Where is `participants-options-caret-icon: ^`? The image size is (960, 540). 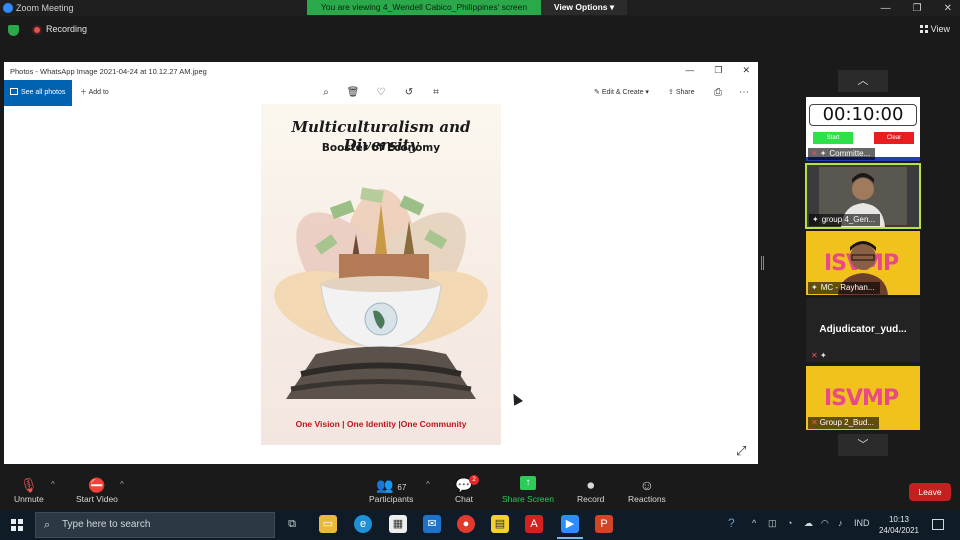
participants-options-caret-icon: ^ is located at coordinates (428, 484).